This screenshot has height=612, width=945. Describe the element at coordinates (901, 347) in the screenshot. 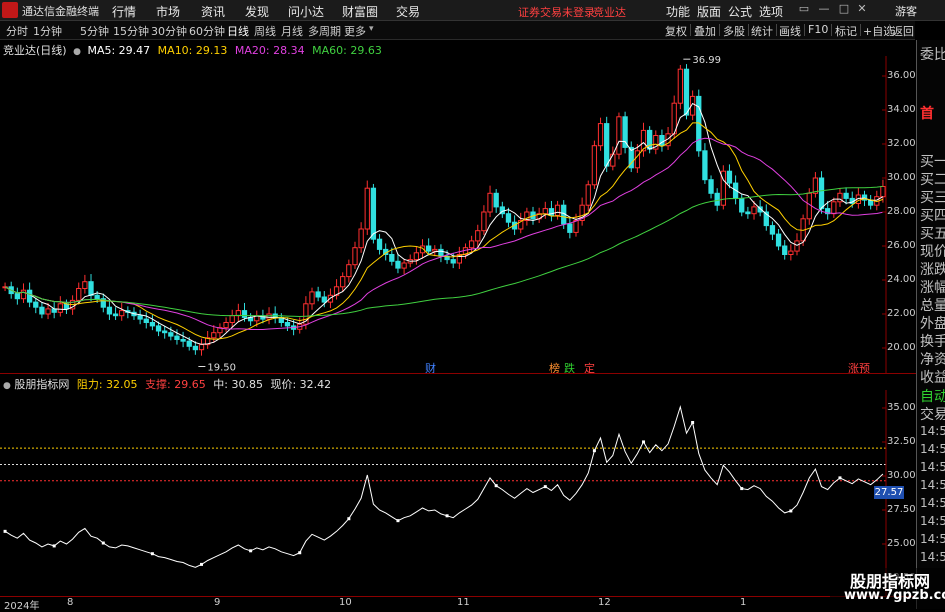

I see `price-tick: 20.00` at that location.